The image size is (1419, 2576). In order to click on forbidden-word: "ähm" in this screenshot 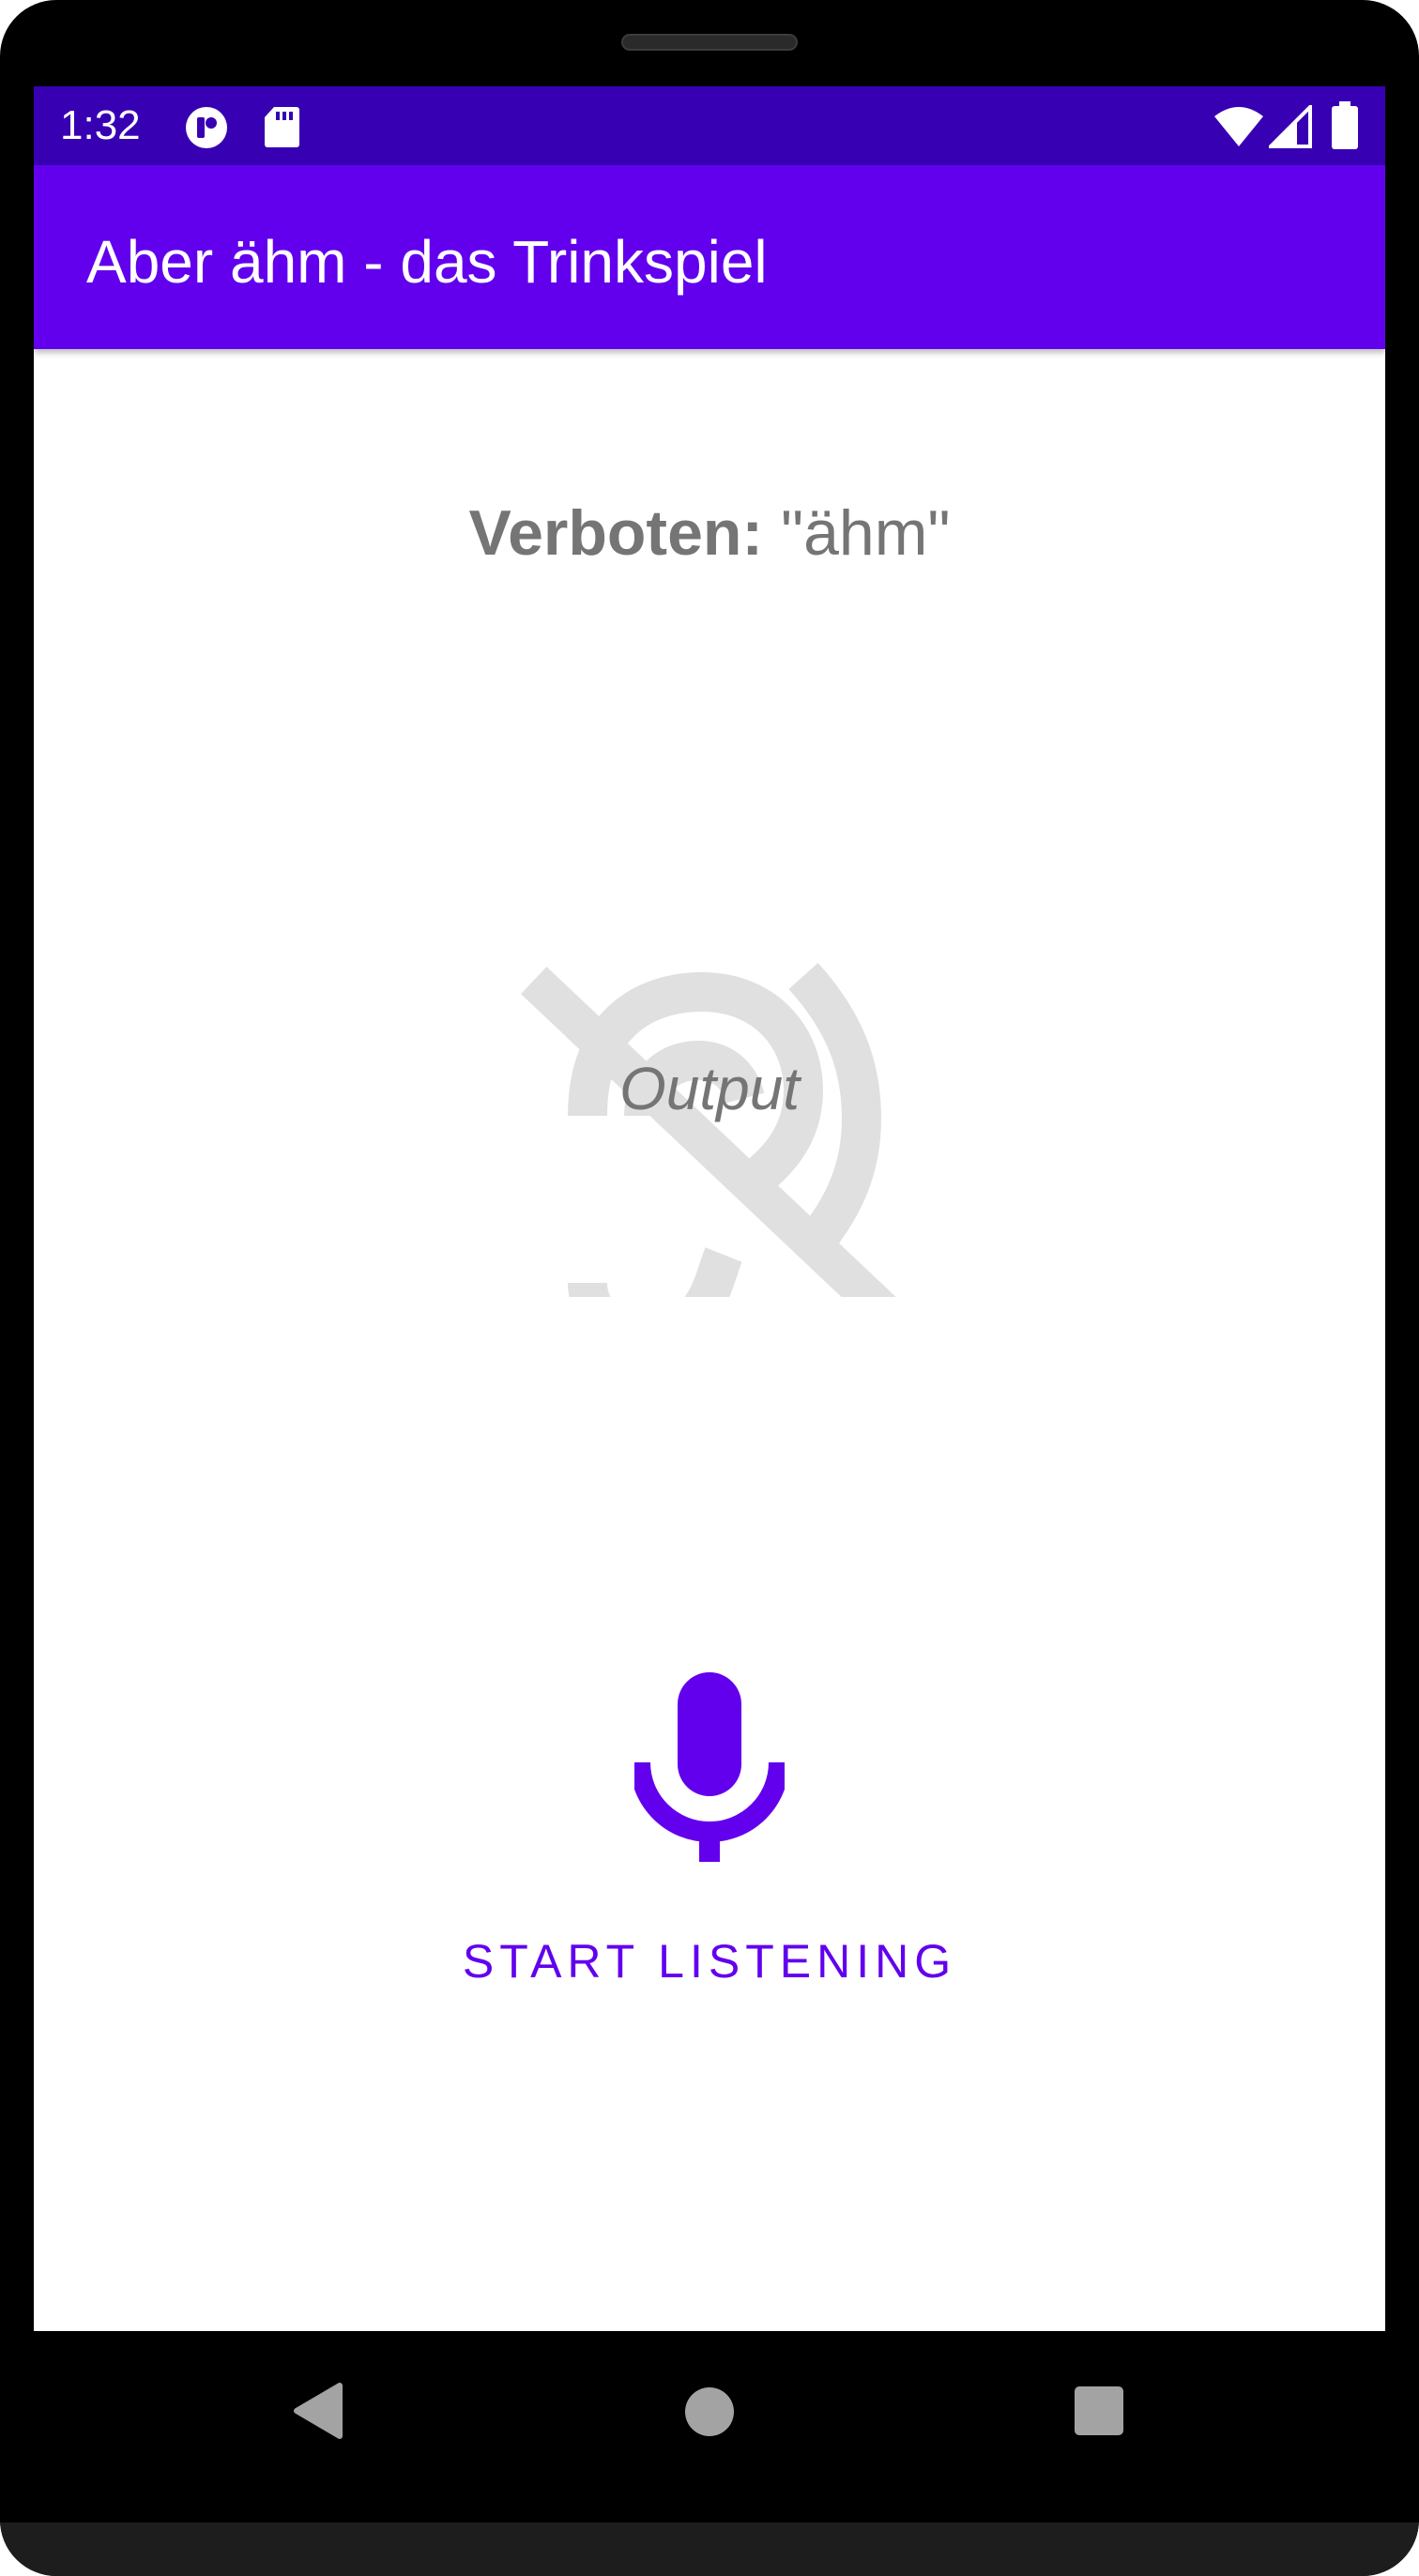, I will do `click(857, 533)`.